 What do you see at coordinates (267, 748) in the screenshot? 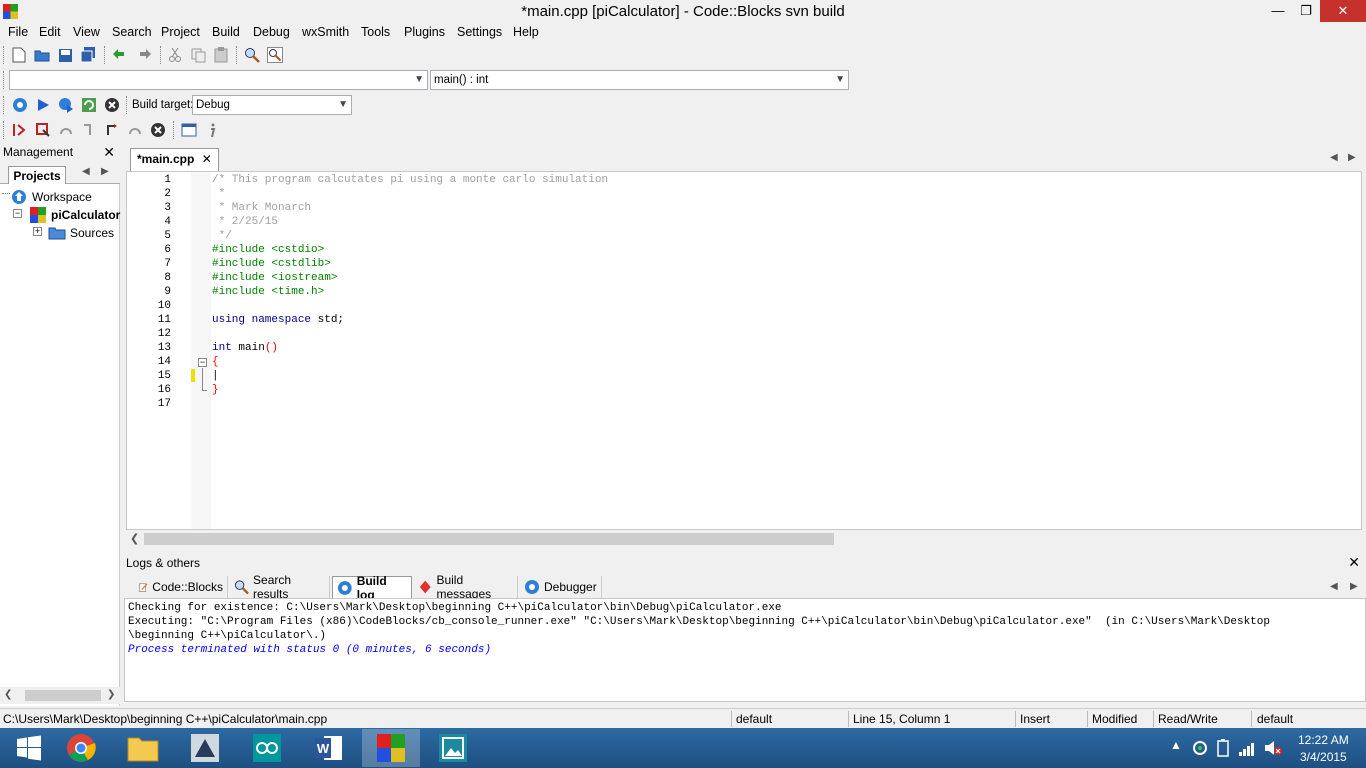
I see `taskbar-arduino` at bounding box center [267, 748].